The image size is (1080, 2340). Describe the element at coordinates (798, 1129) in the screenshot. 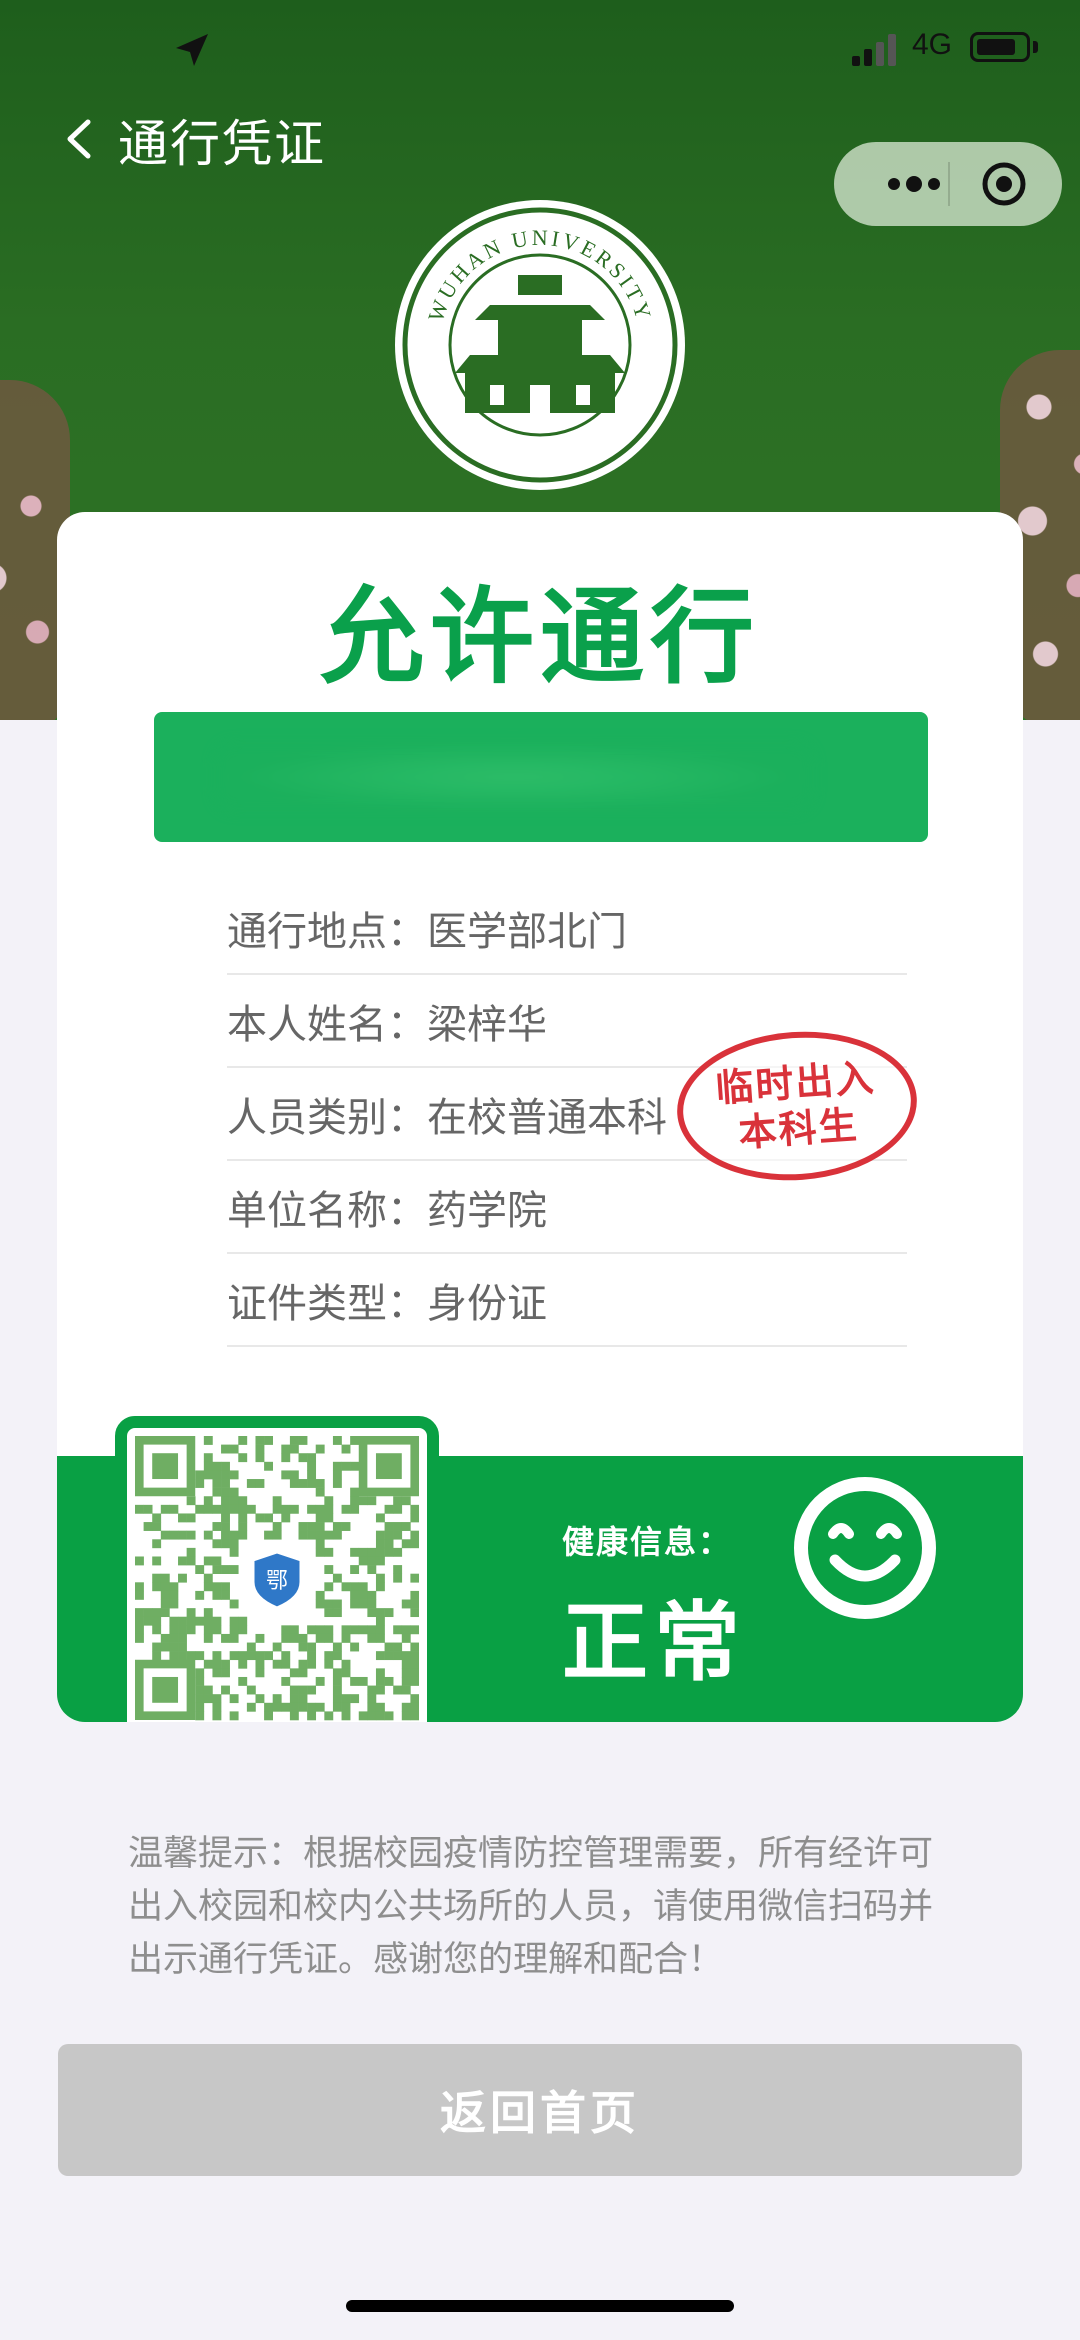

I see `stamp-line2: 本科生` at that location.